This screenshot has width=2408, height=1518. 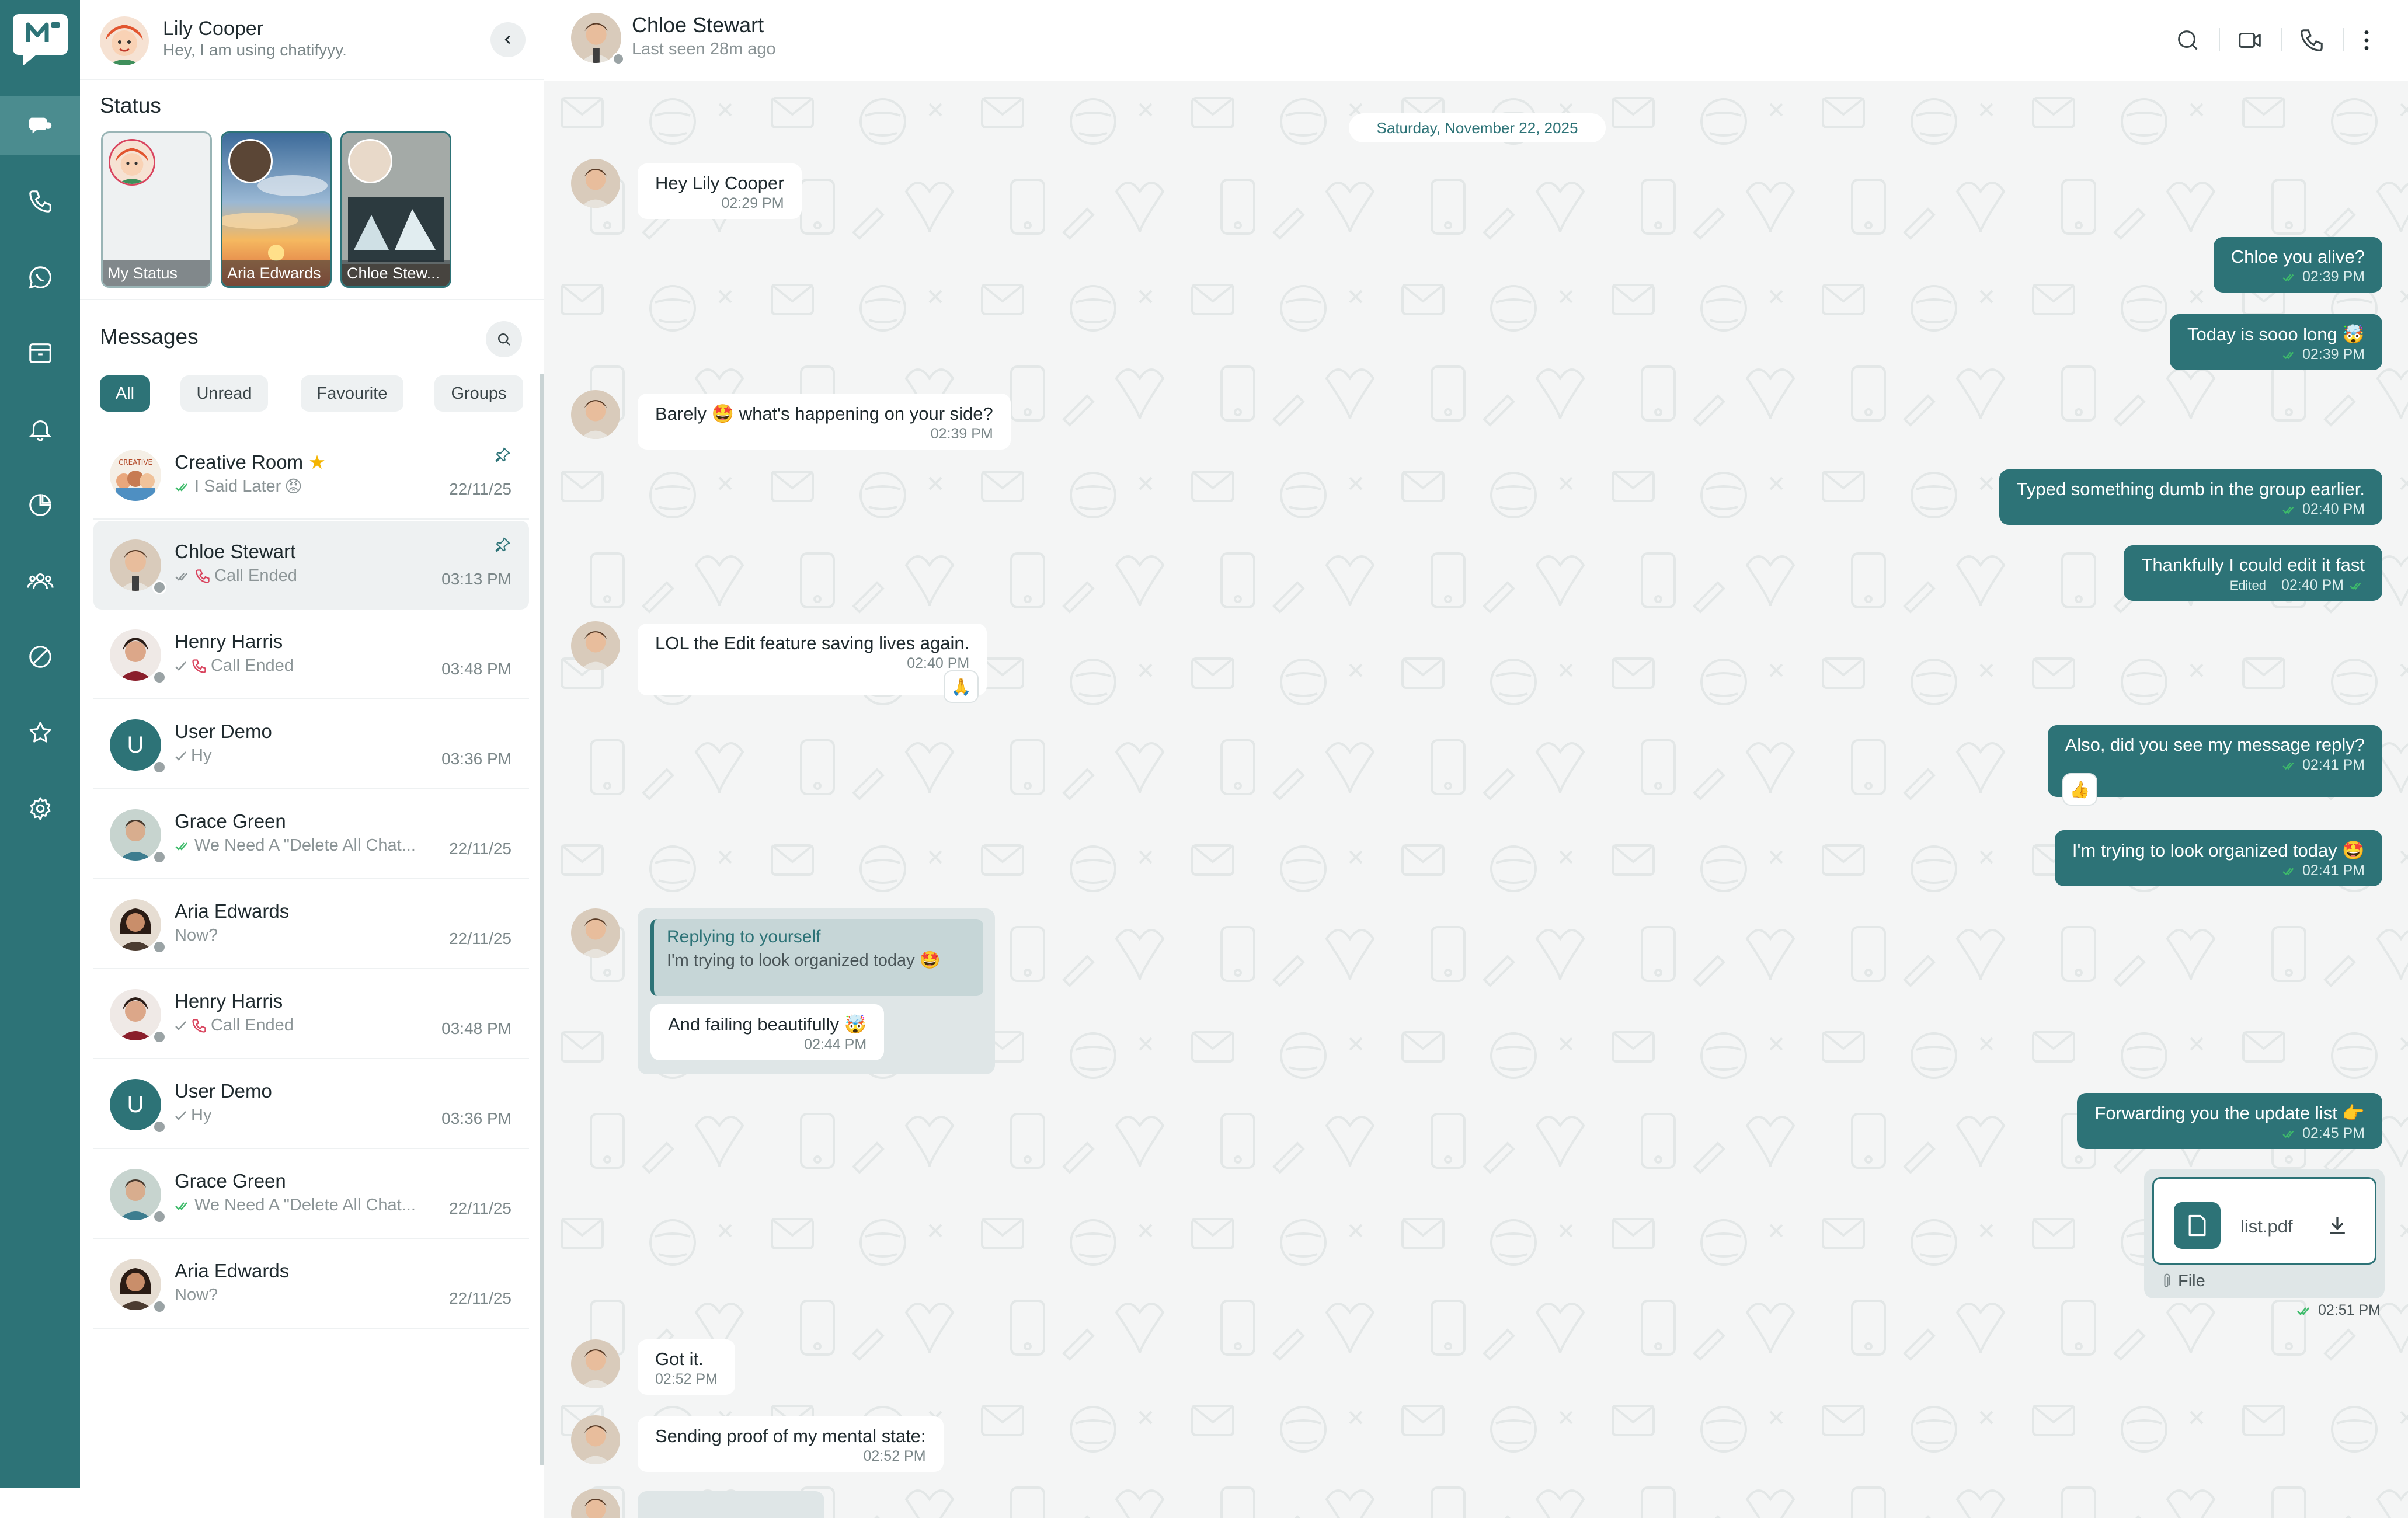 I want to click on file-attachment-card: list.pdf, so click(x=2264, y=1221).